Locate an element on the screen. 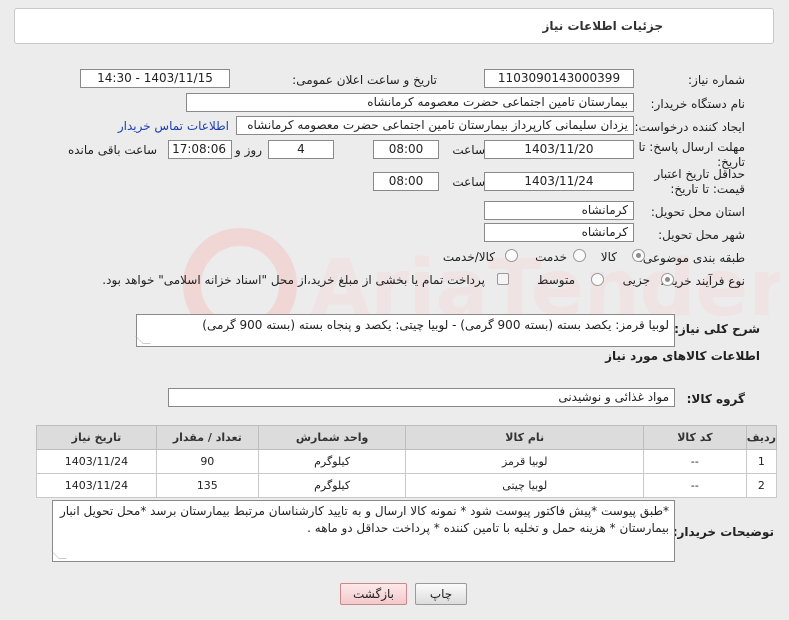  days-label: روز و is located at coordinates (248, 150).